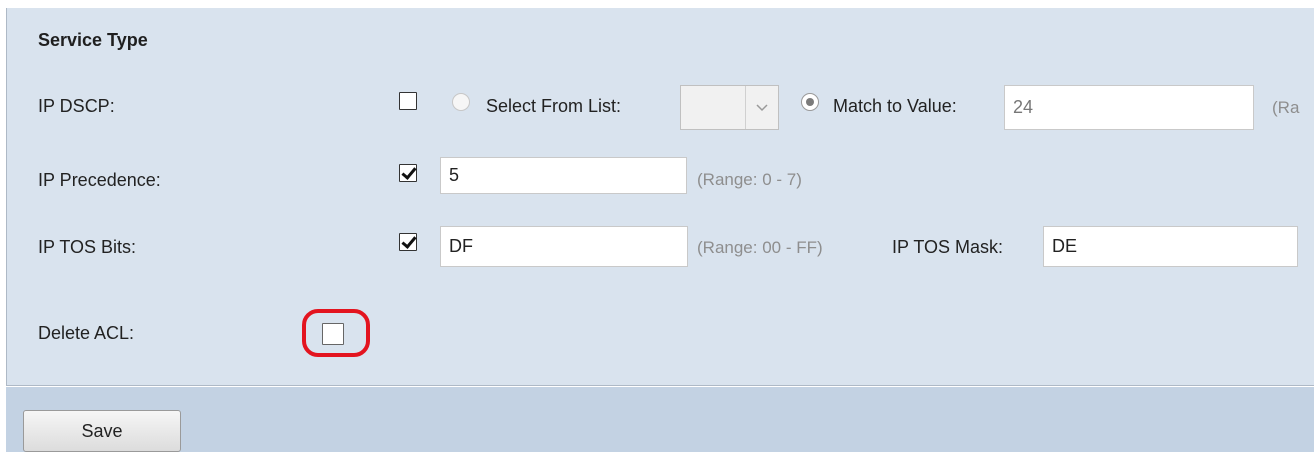 This screenshot has width=1314, height=452. Describe the element at coordinates (102, 431) in the screenshot. I see `save-button: Save` at that location.